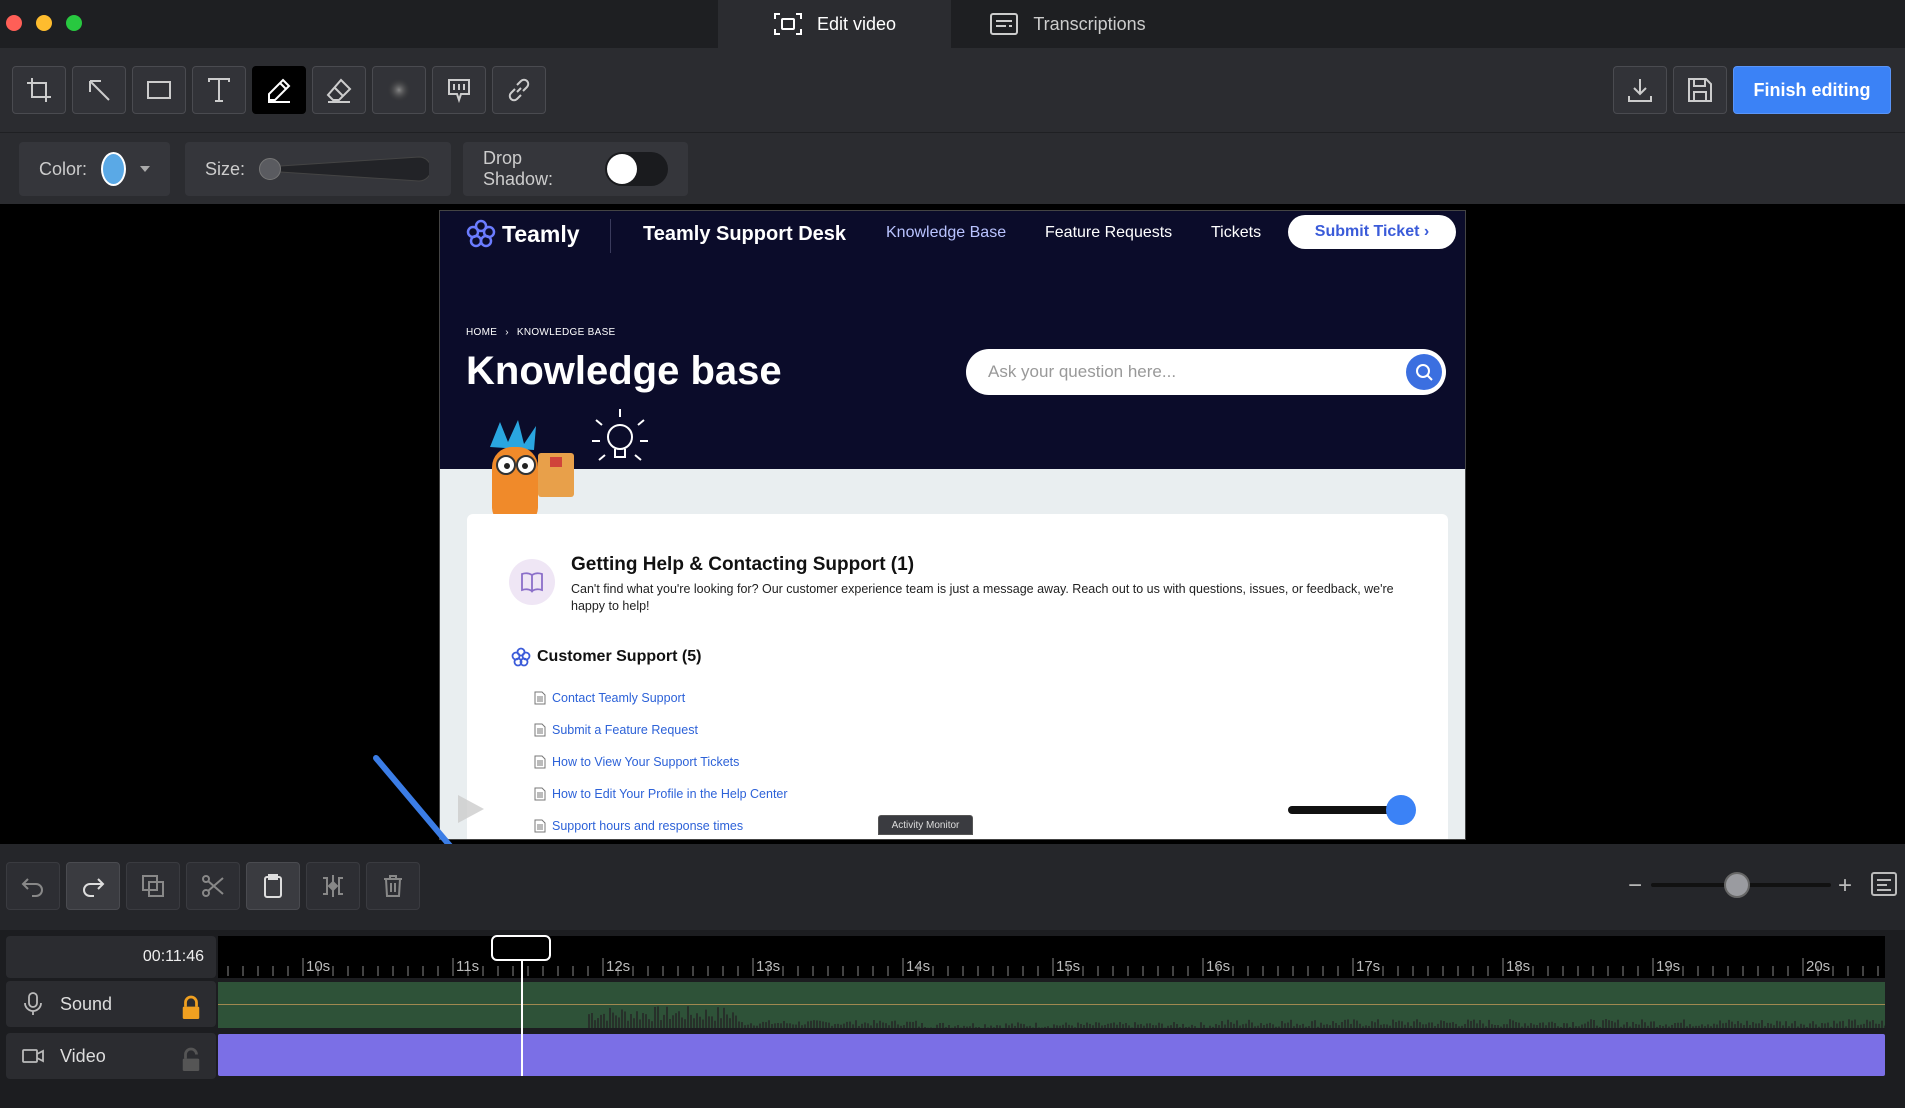 This screenshot has width=1905, height=1108. Describe the element at coordinates (74, 23) in the screenshot. I see `maximize-window-button` at that location.